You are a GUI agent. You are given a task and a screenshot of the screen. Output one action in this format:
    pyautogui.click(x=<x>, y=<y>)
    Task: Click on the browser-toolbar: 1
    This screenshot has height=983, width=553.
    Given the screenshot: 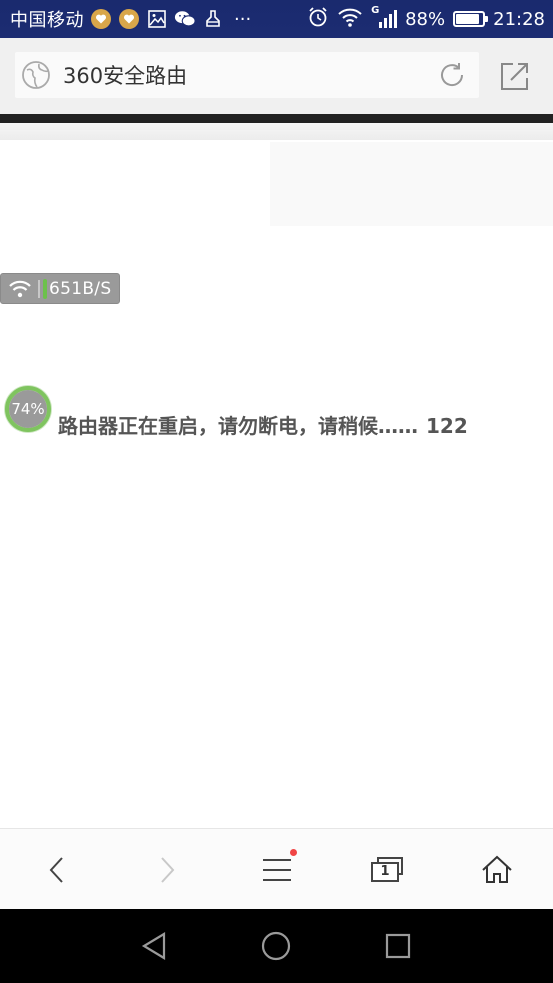 What is the action you would take?
    pyautogui.click(x=276, y=868)
    